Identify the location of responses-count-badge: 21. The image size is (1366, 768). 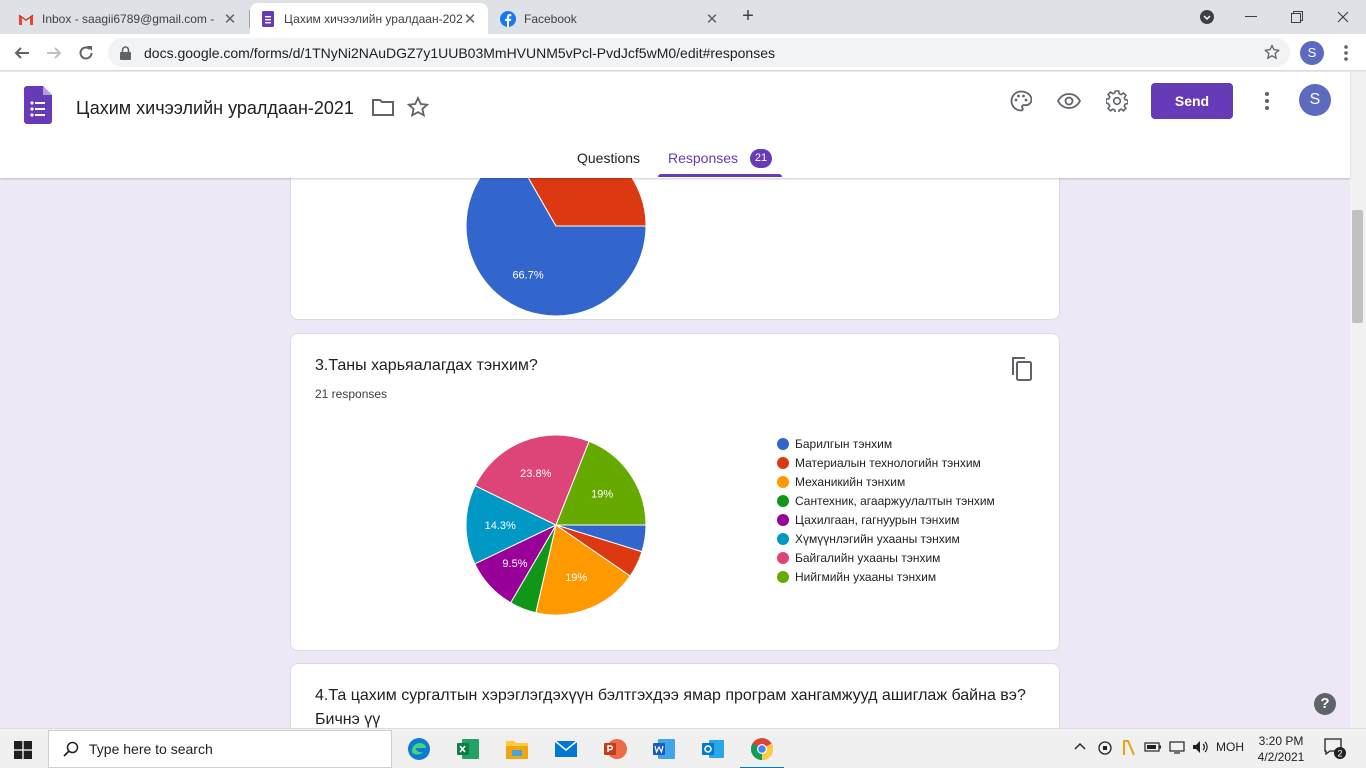
(761, 158).